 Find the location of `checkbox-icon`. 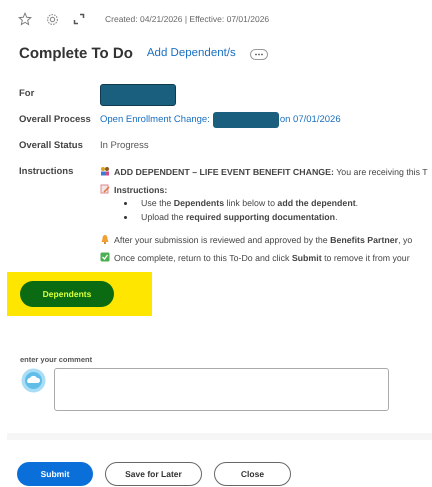

checkbox-icon is located at coordinates (105, 257).